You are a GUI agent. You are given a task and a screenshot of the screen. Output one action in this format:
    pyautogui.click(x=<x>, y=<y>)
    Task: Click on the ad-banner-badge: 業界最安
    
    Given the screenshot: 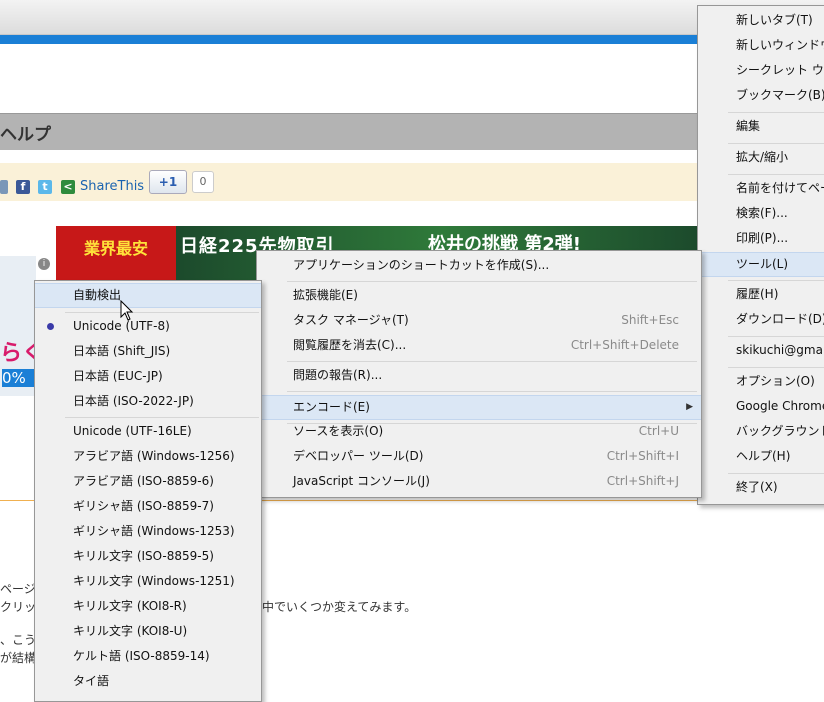 What is the action you would take?
    pyautogui.click(x=116, y=248)
    